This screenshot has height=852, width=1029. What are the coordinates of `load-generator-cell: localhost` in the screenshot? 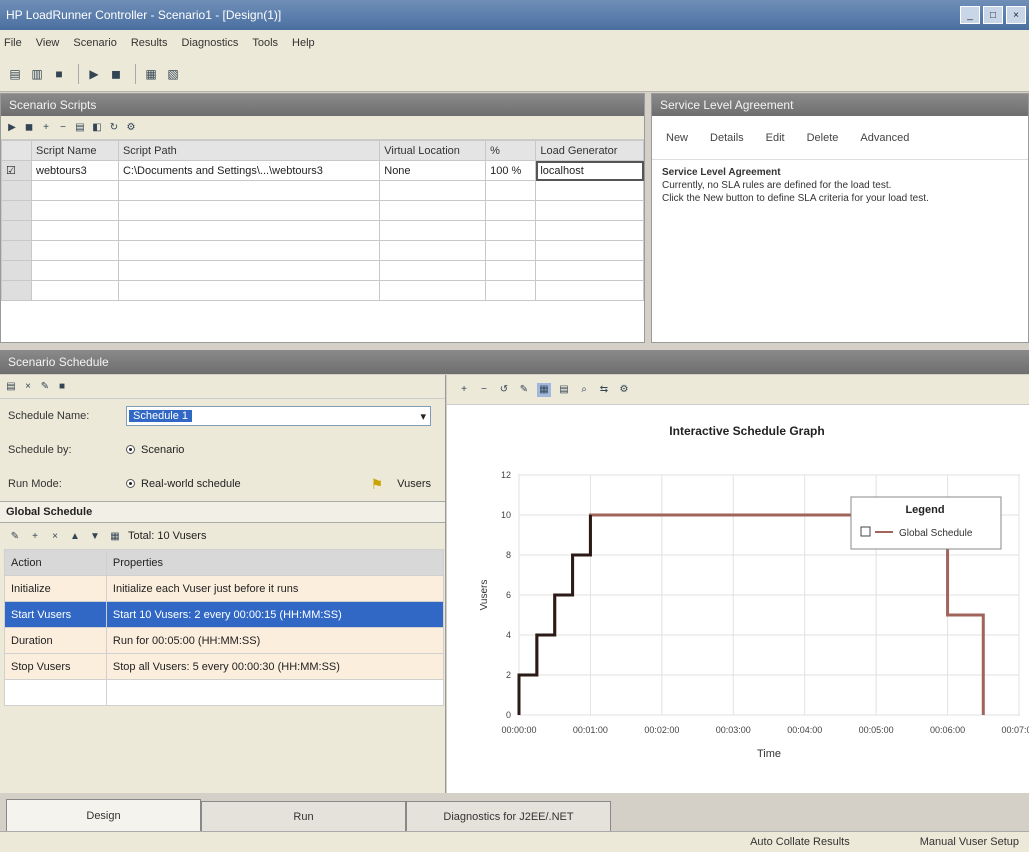 It's located at (589, 170).